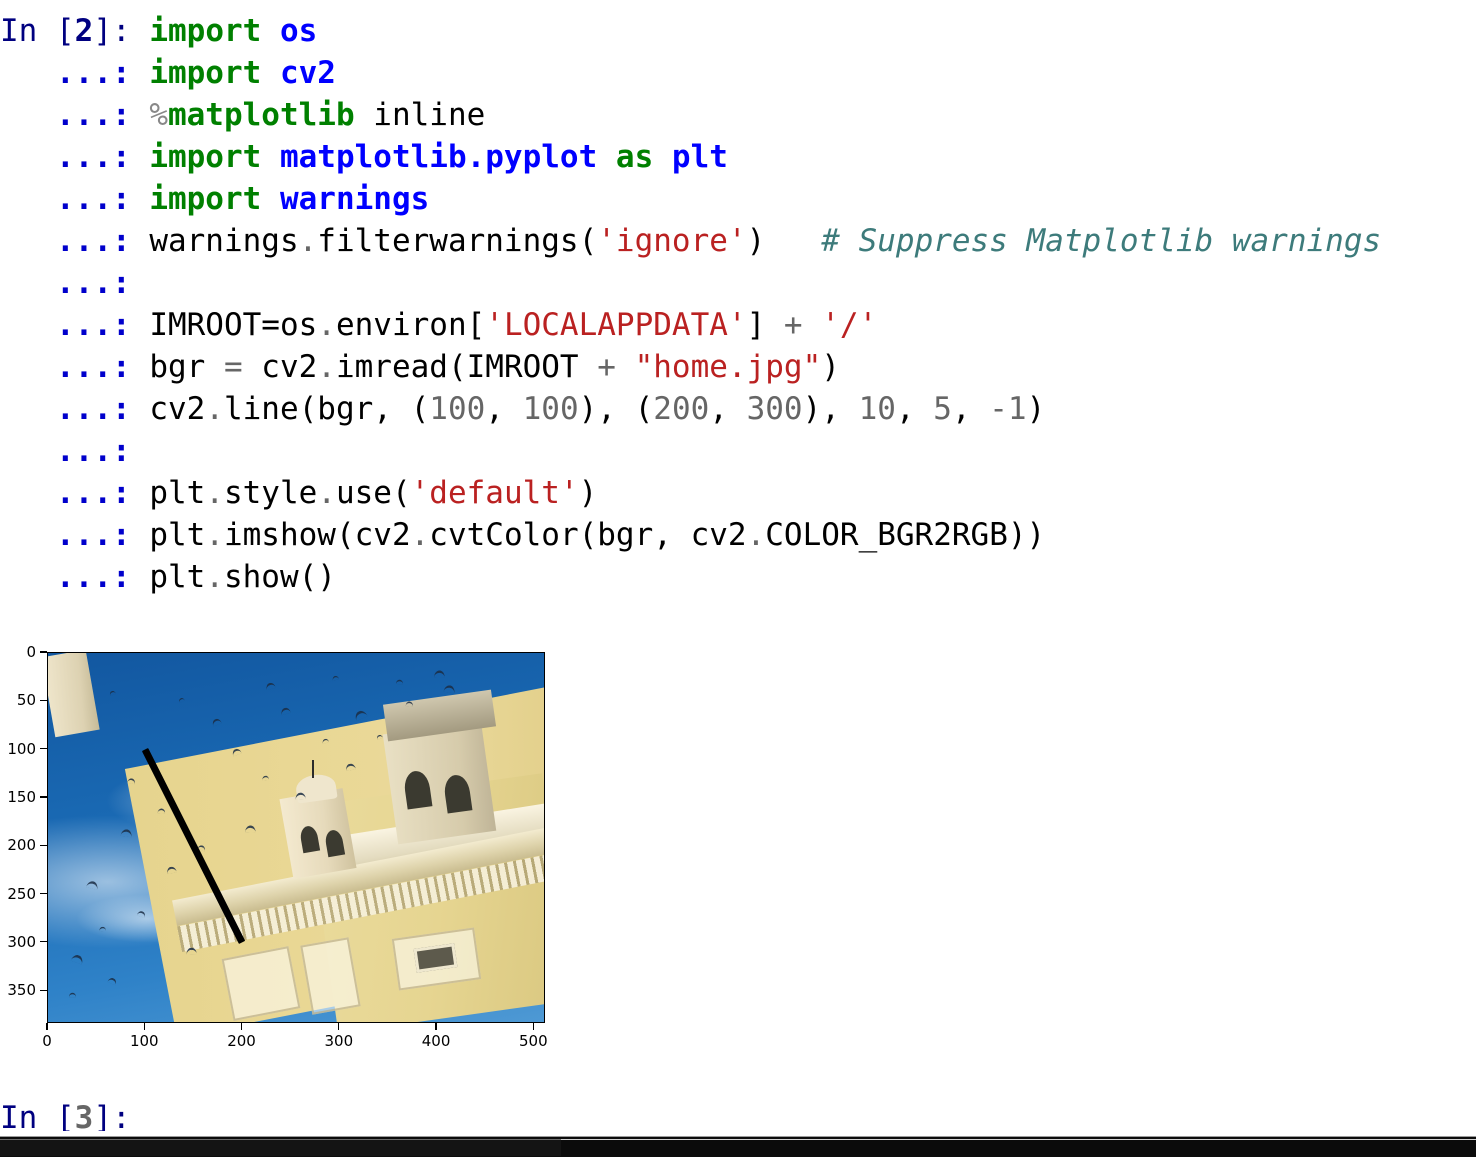 The width and height of the screenshot is (1476, 1157). What do you see at coordinates (47, 1041) in the screenshot?
I see `x-tick-label: 0` at bounding box center [47, 1041].